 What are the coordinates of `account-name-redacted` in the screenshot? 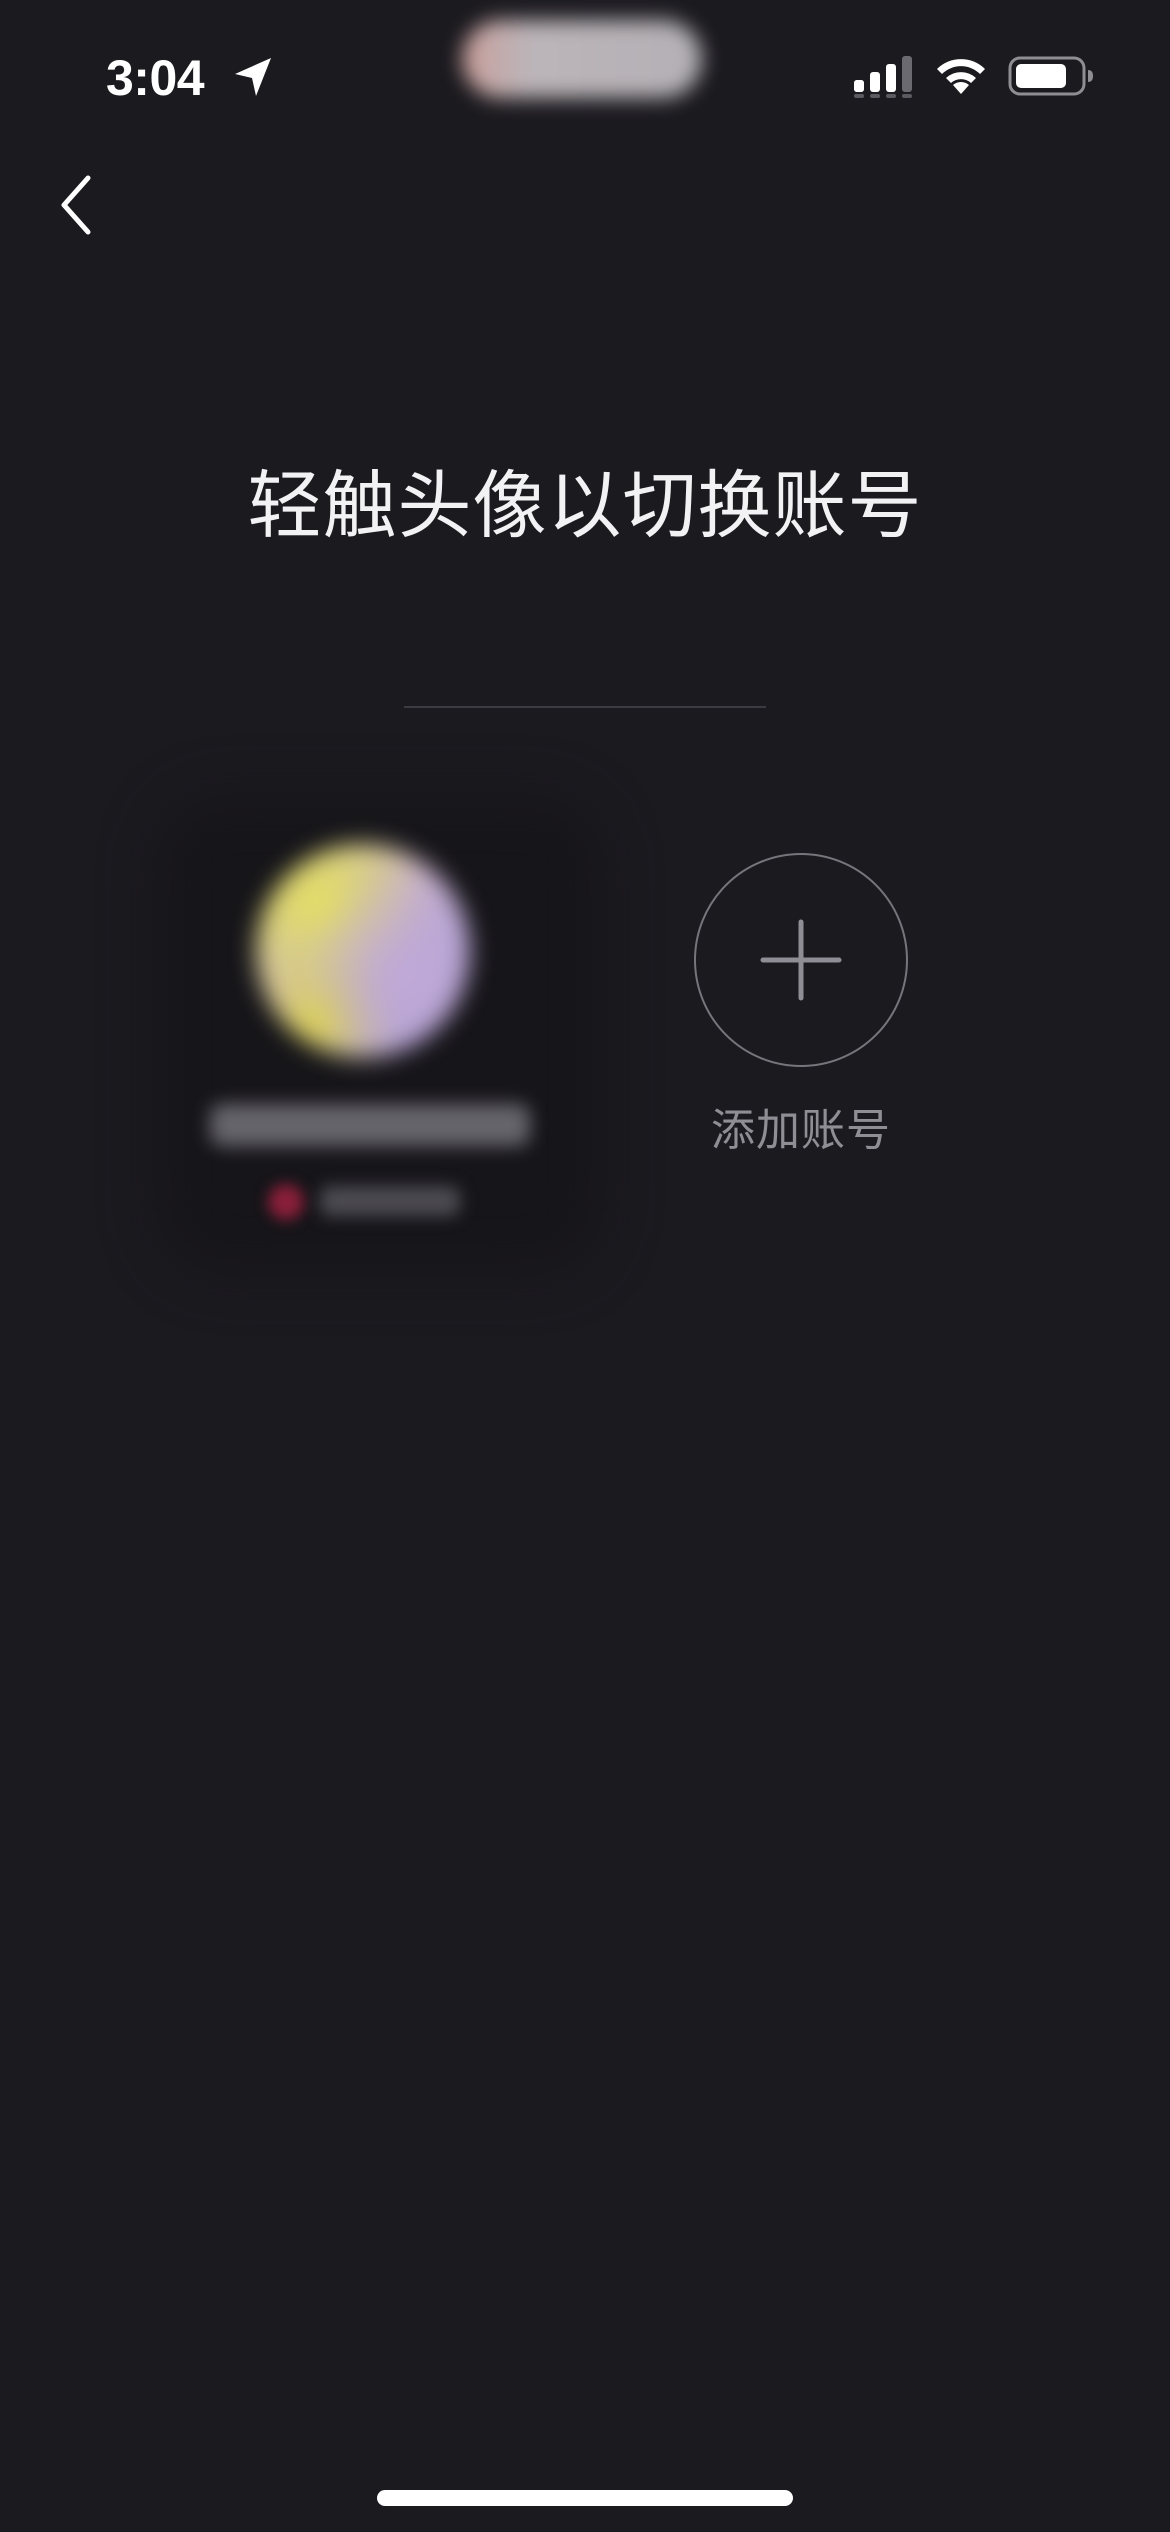 It's located at (370, 1125).